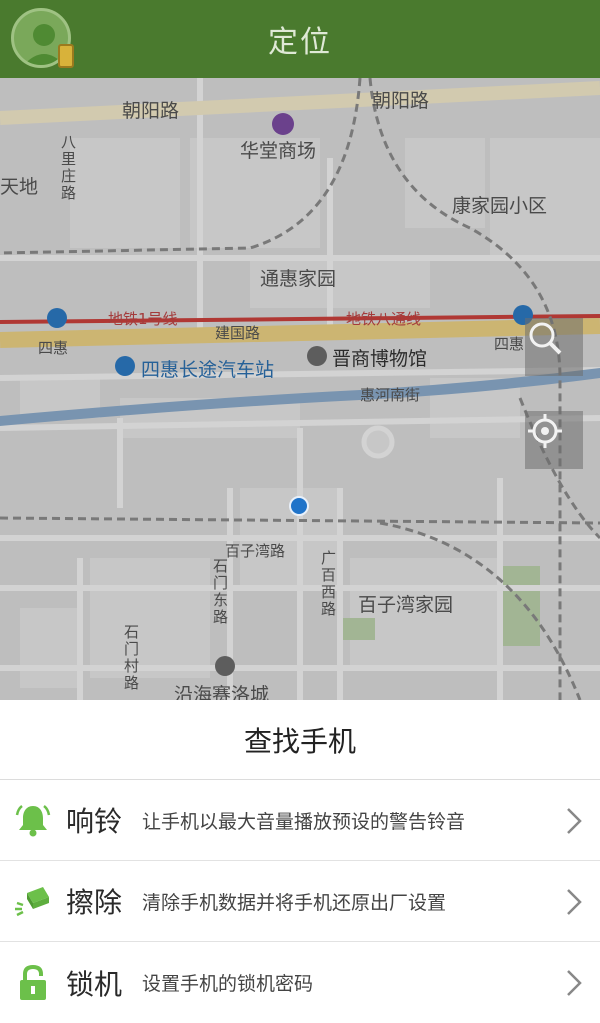 This screenshot has width=600, height=1023. I want to click on map-label-subway-line1: 地铁1号线, so click(143, 319).